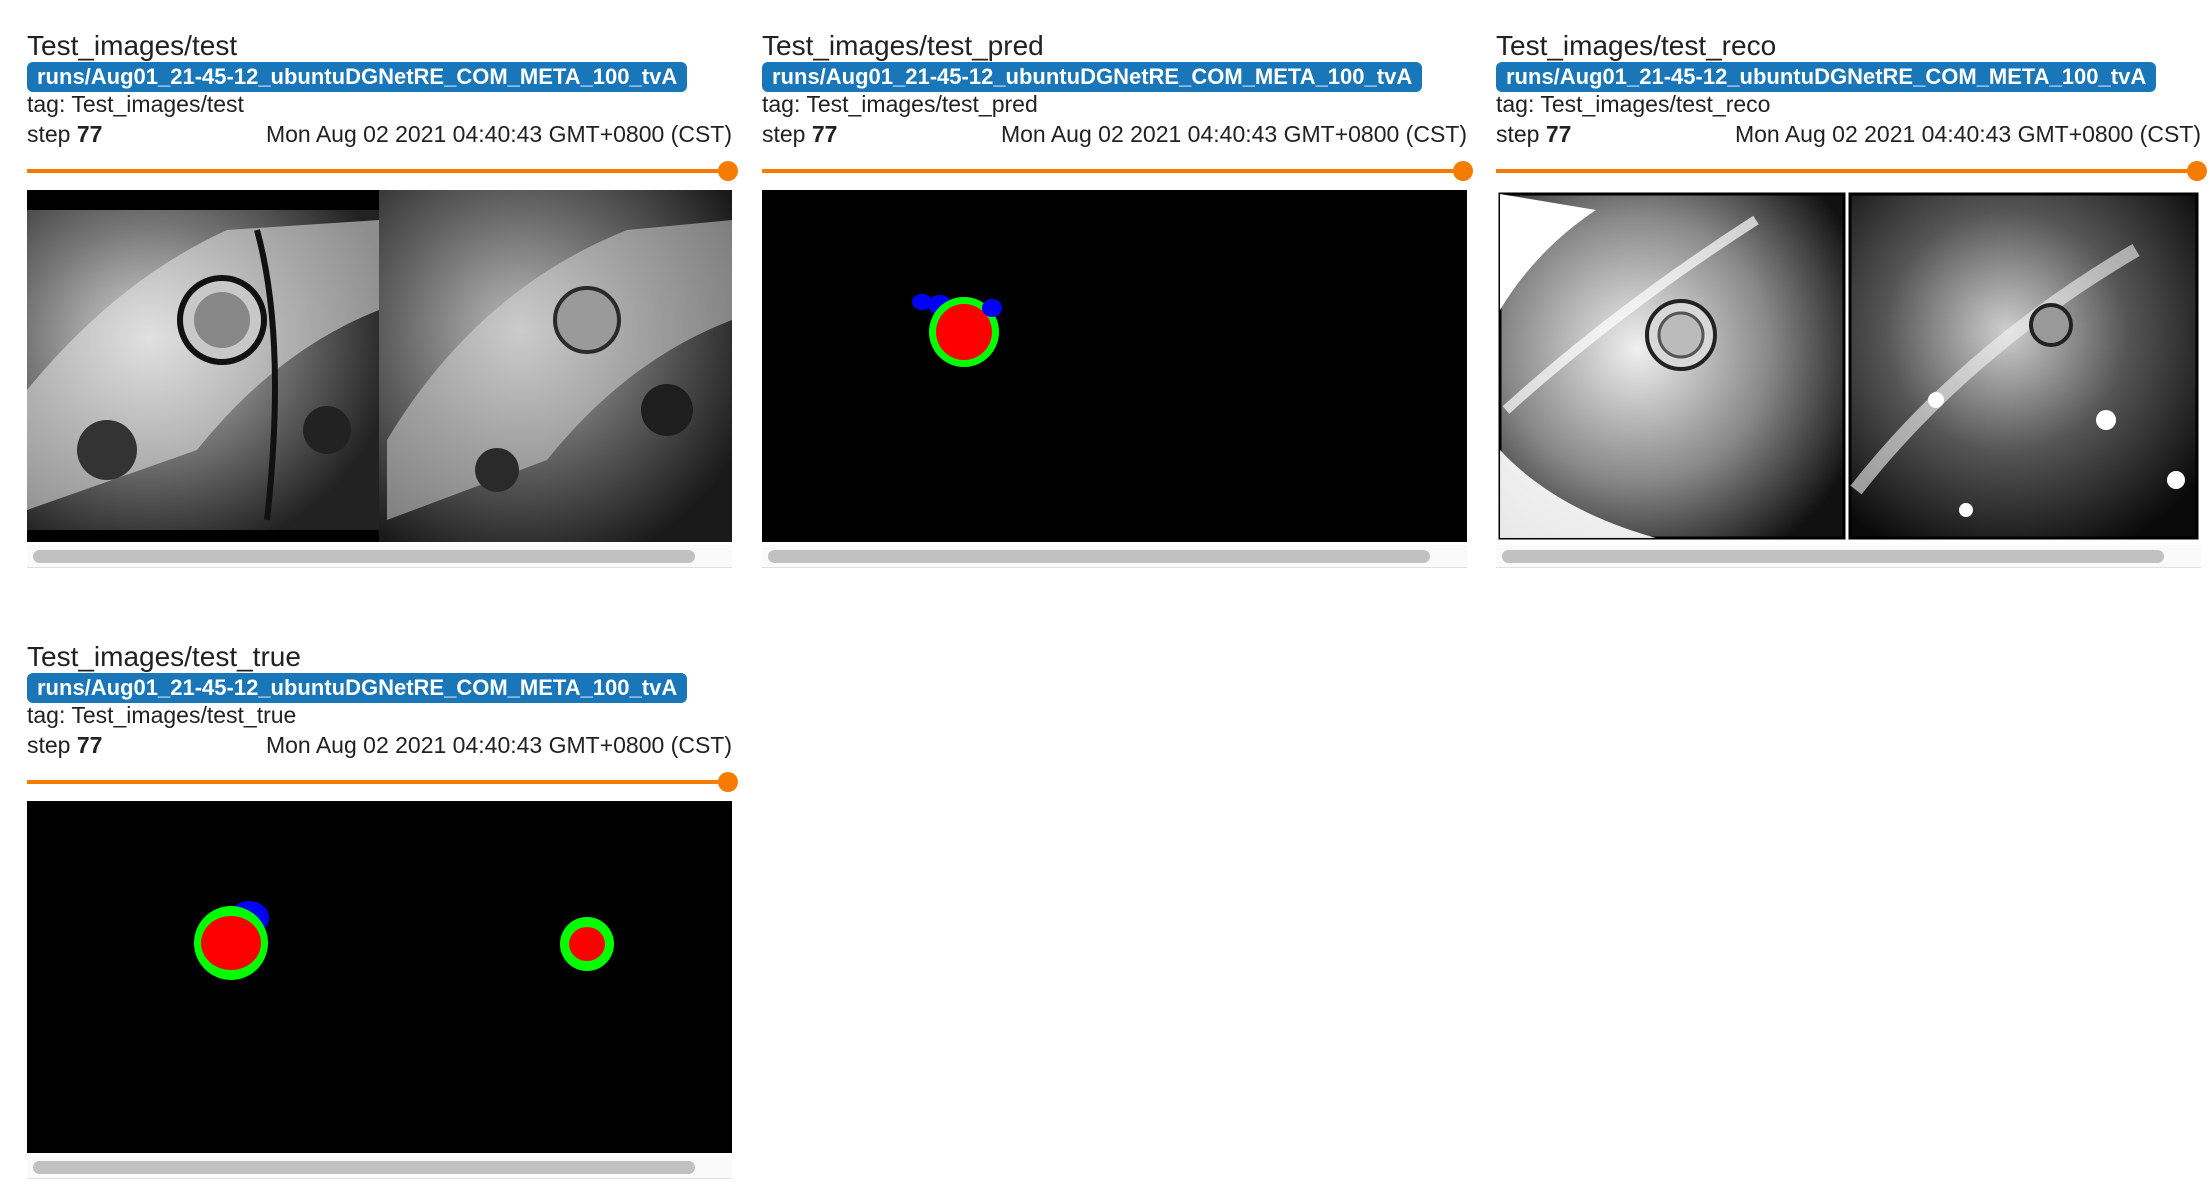  I want to click on tag-label: tag: Test_images/test_pred, so click(900, 104).